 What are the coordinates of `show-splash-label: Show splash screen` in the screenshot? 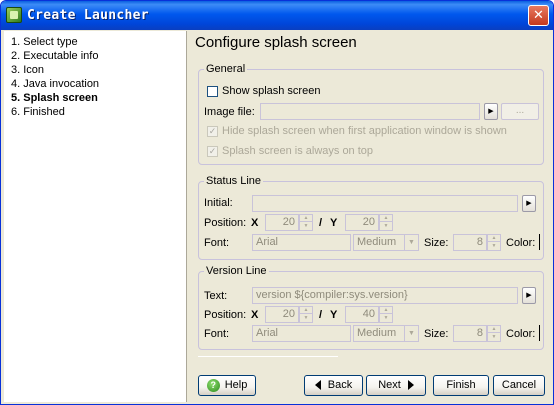 It's located at (271, 91).